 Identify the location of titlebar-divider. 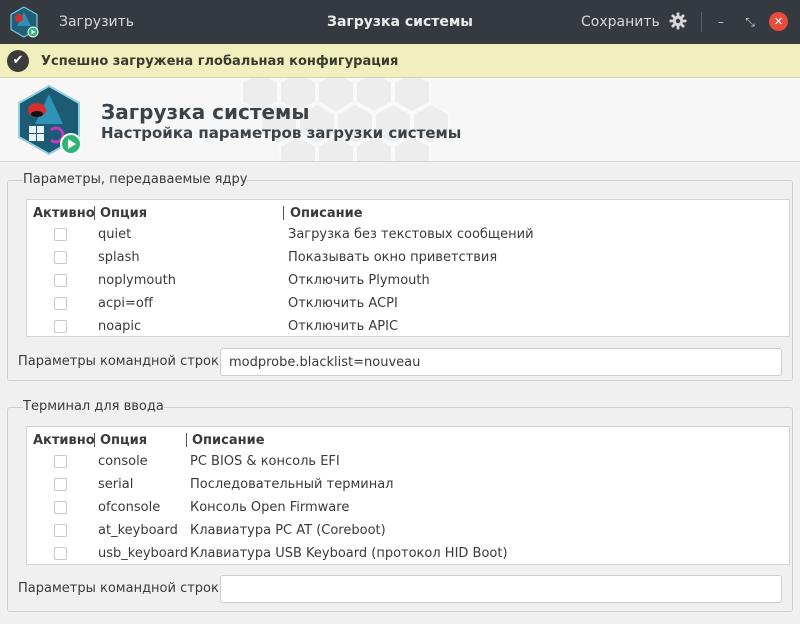
(701, 22).